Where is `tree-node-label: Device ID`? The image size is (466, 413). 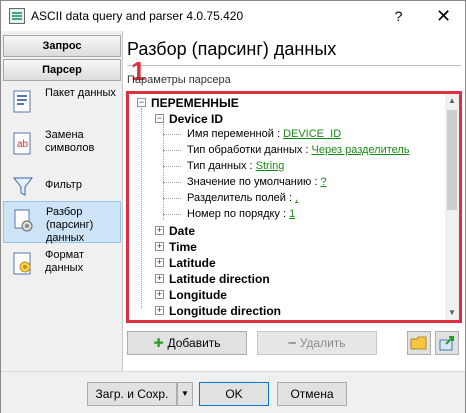 tree-node-label: Device ID is located at coordinates (196, 119).